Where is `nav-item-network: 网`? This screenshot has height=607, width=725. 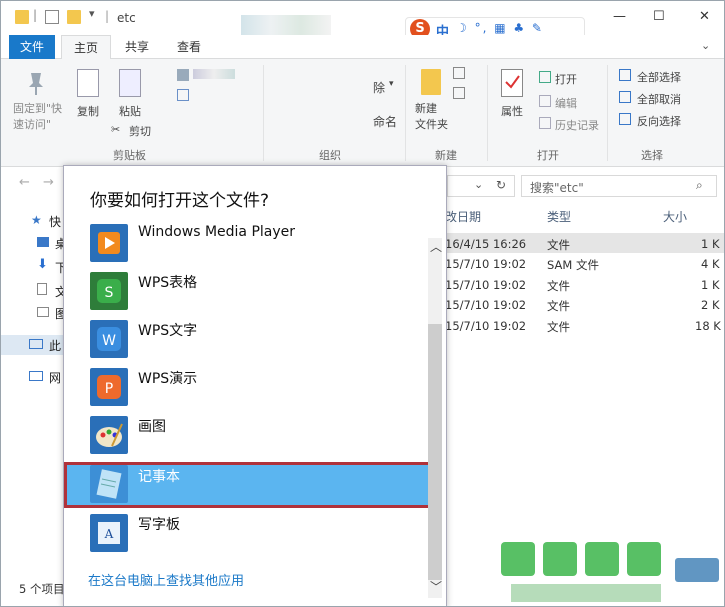 nav-item-network: 网 is located at coordinates (55, 377).